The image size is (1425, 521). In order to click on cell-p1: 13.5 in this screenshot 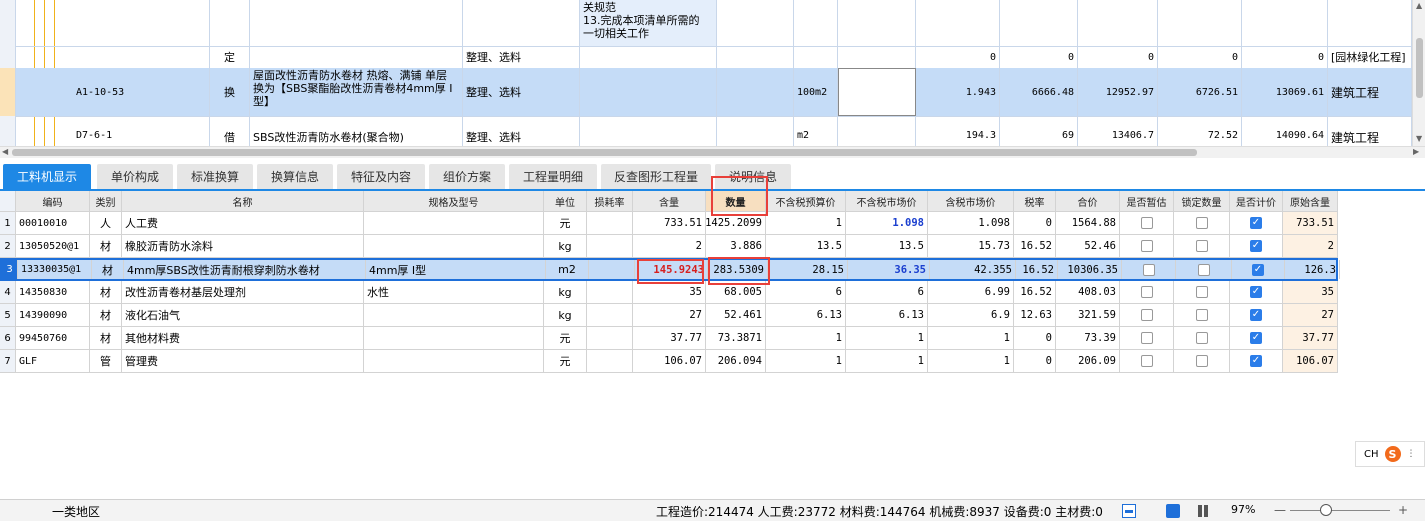, I will do `click(806, 246)`.